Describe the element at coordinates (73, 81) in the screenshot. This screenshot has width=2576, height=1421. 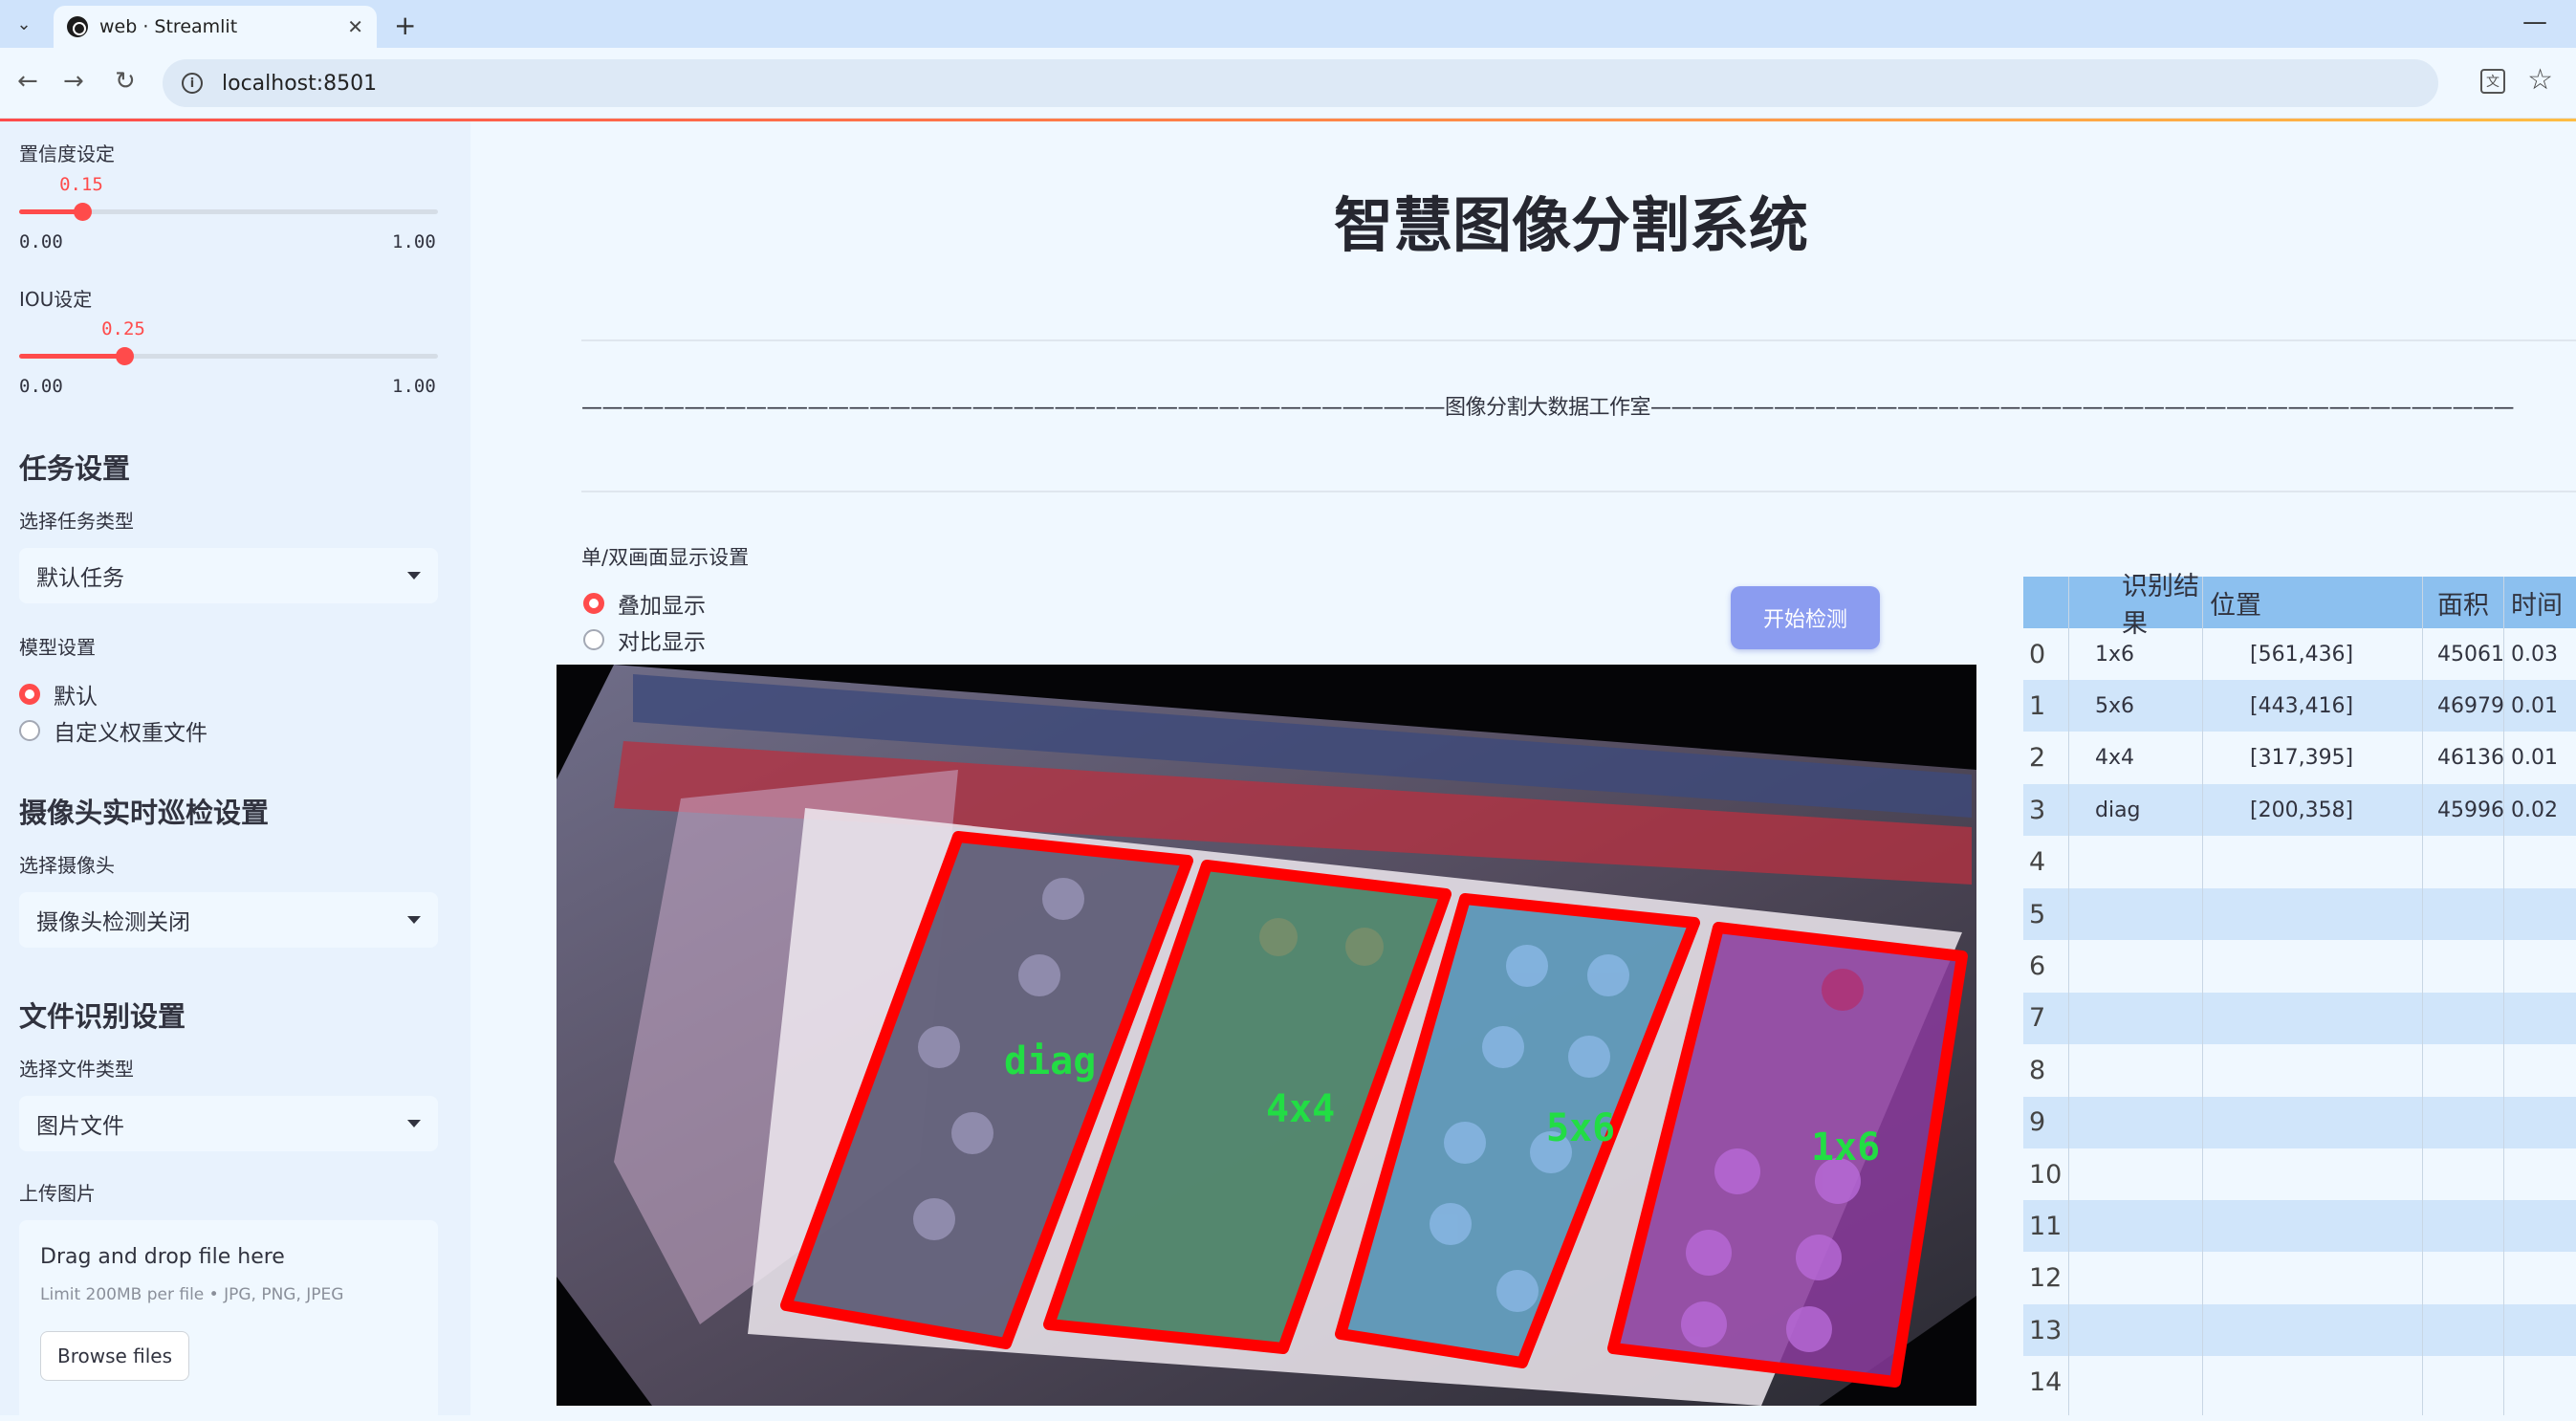
I see `forward-icon: →` at that location.